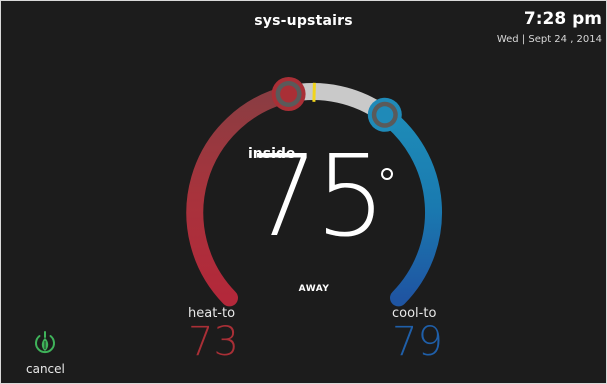 This screenshot has height=384, width=607. Describe the element at coordinates (384, 114) in the screenshot. I see `cool-setpoint-handle` at that location.